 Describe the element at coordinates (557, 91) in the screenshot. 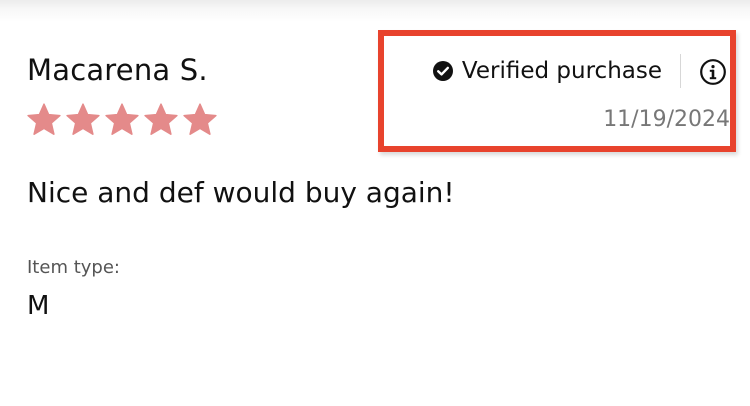

I see `highlight-annotation-box` at that location.